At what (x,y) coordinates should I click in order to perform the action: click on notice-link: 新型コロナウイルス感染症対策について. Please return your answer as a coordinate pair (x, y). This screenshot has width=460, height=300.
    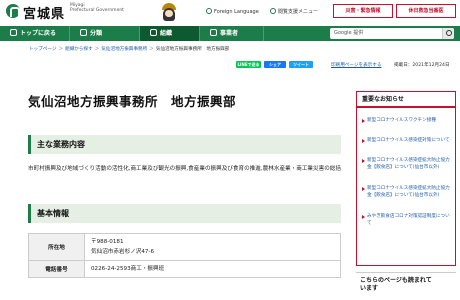
    Looking at the image, I should click on (407, 140).